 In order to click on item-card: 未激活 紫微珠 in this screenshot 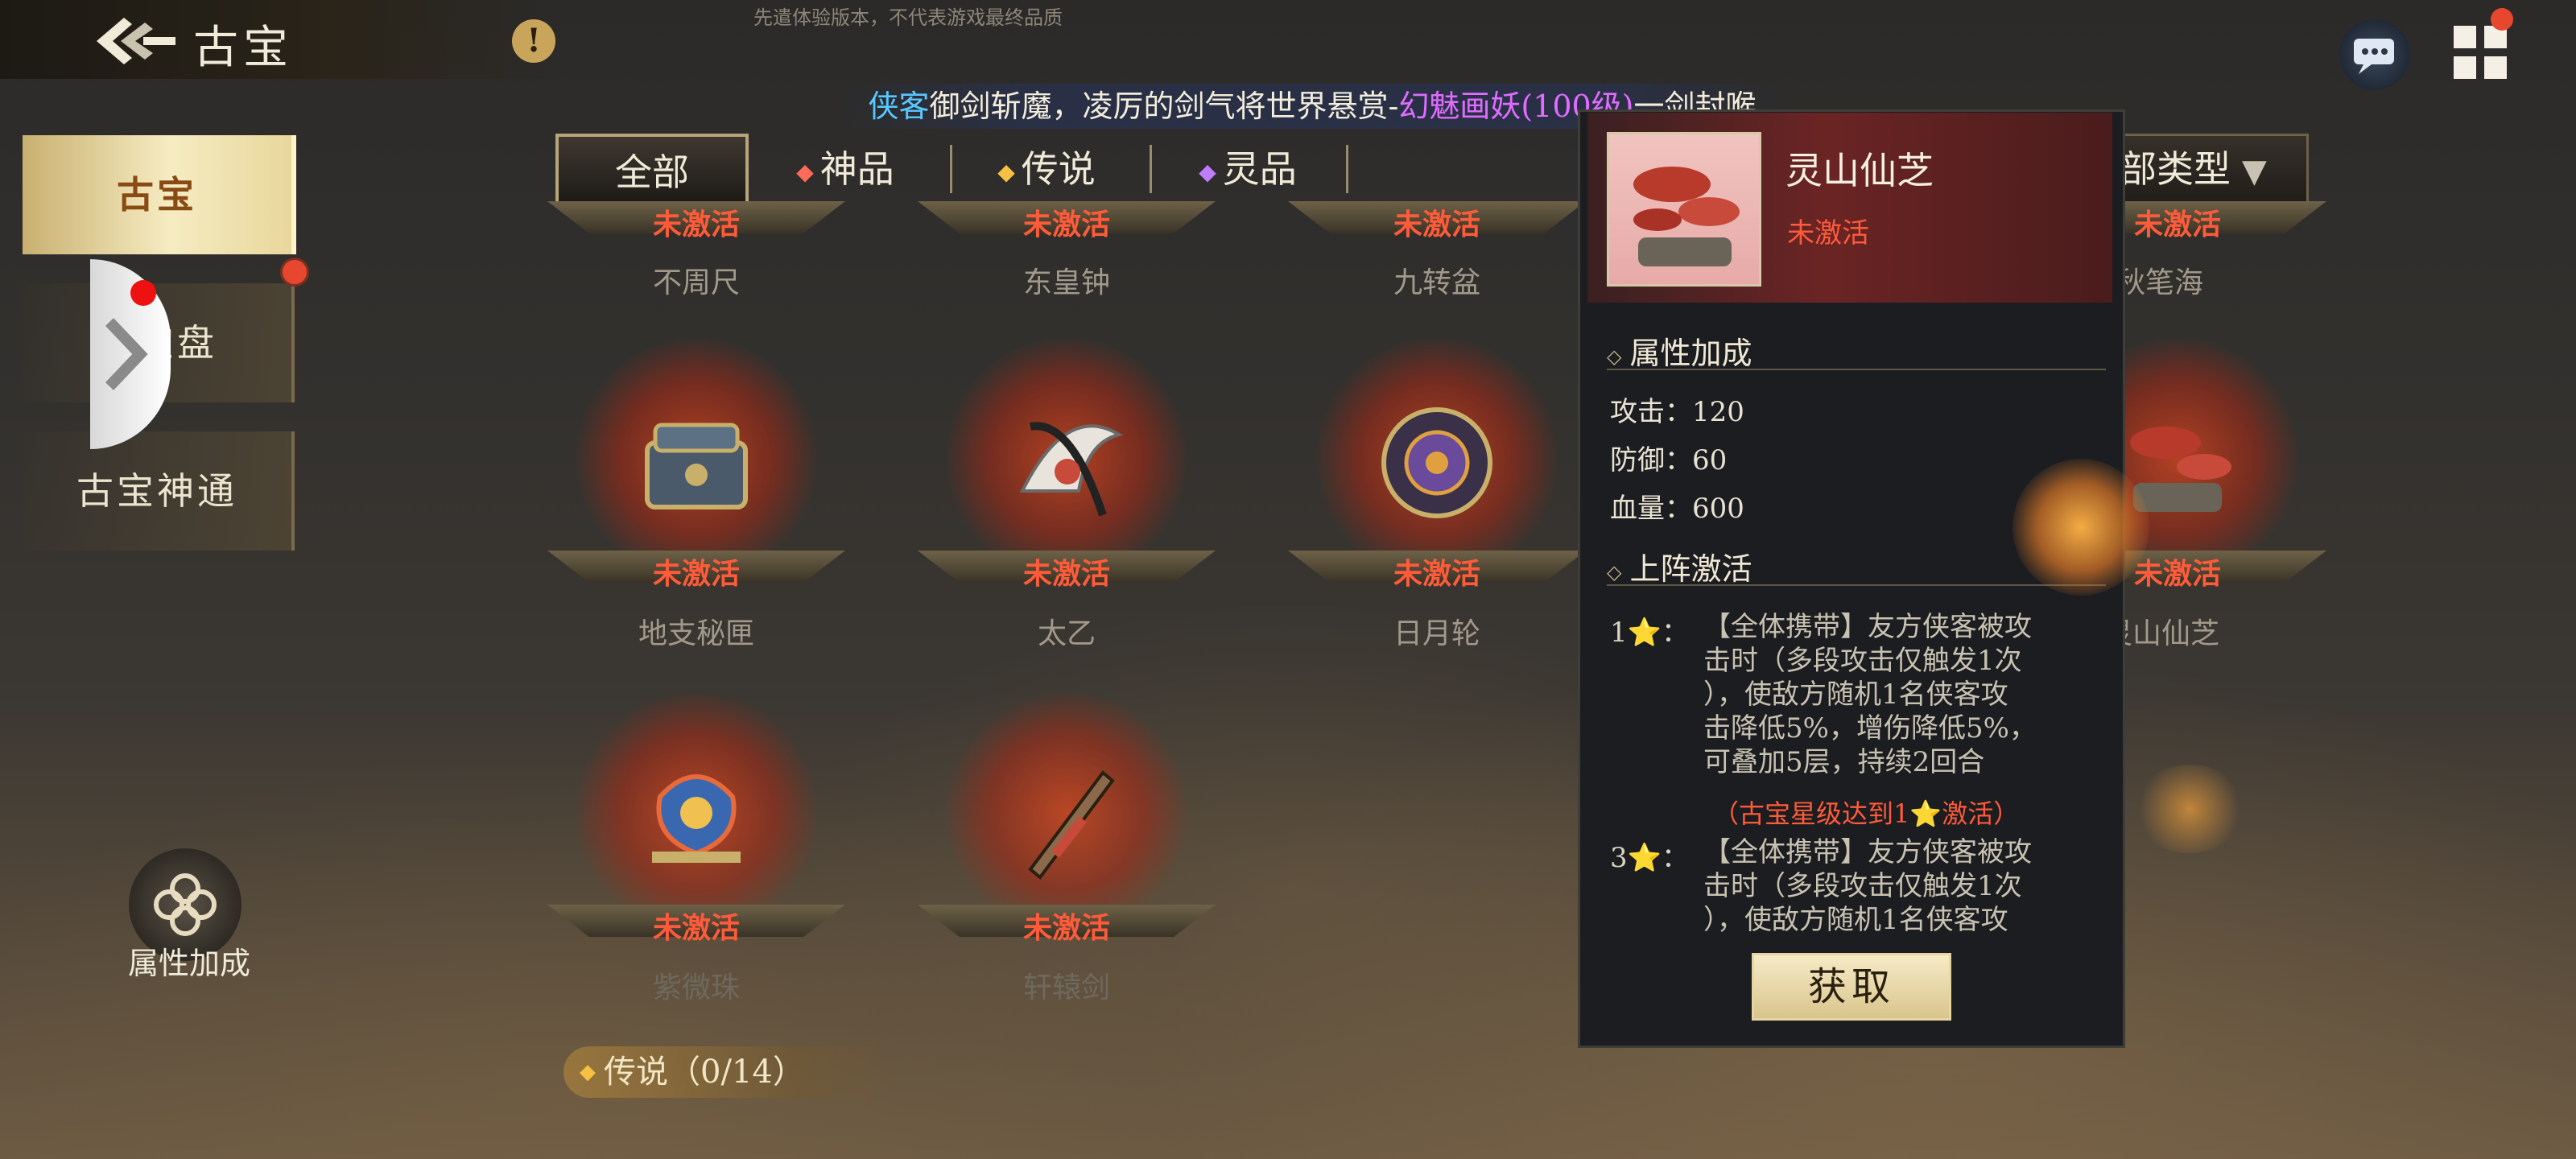, I will do `click(696, 849)`.